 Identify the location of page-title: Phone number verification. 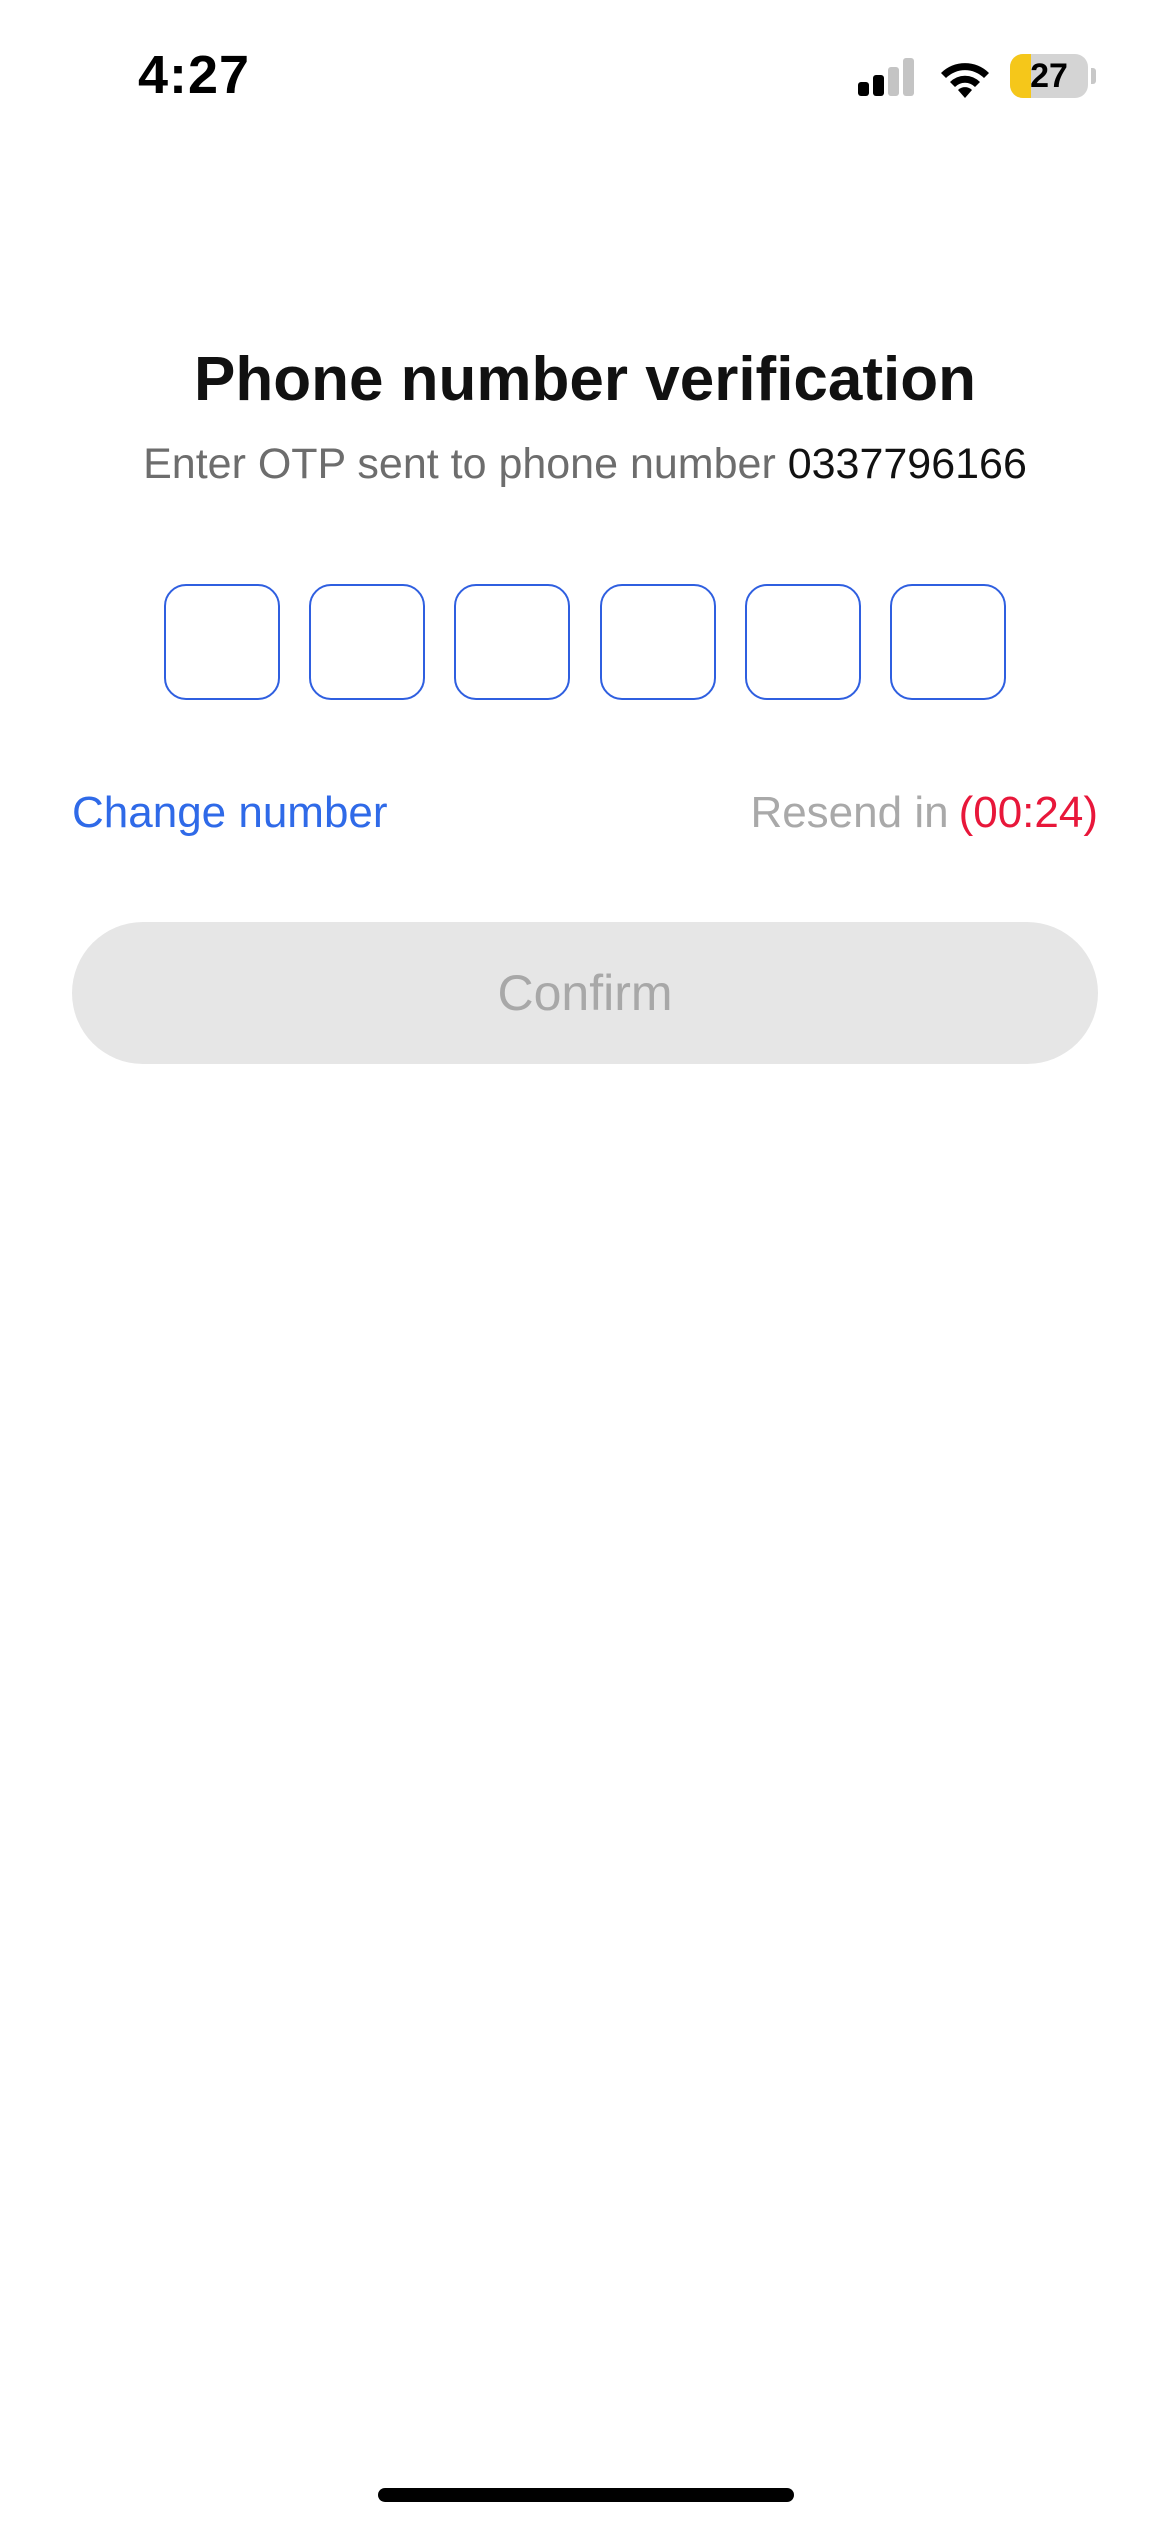
(585, 379).